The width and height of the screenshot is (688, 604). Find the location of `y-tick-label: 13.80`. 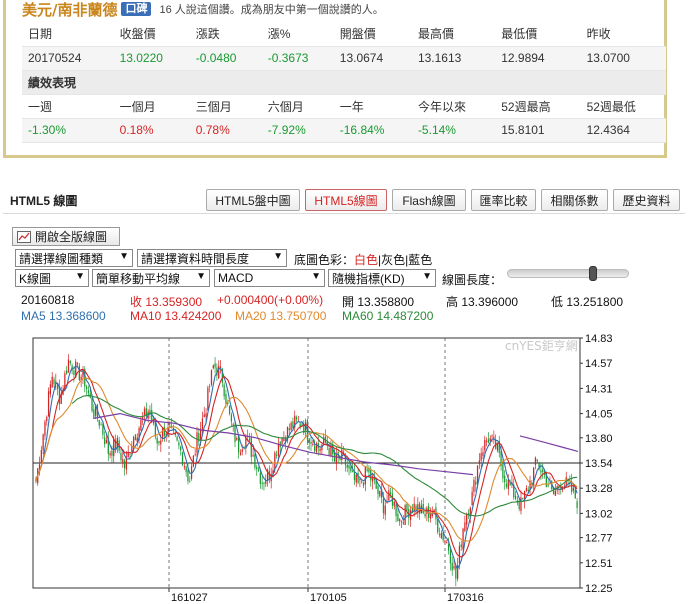

y-tick-label: 13.80 is located at coordinates (599, 439).